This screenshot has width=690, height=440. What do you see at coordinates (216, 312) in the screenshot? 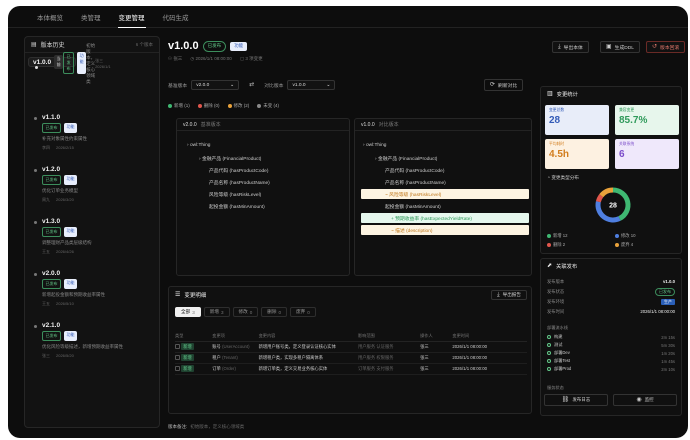
I see `filter-tab: 新增 3` at bounding box center [216, 312].